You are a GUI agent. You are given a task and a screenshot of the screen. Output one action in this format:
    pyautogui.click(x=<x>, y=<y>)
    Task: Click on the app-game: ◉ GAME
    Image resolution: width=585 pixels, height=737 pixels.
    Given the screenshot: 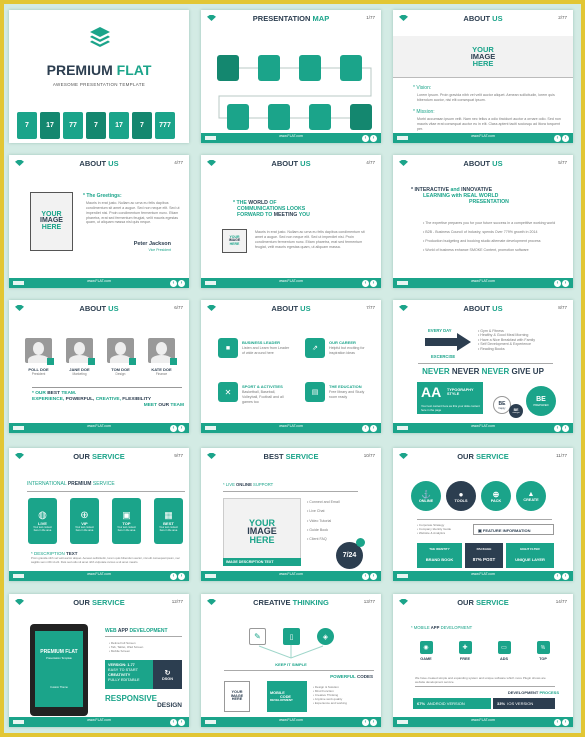 What is the action you would take?
    pyautogui.click(x=426, y=651)
    